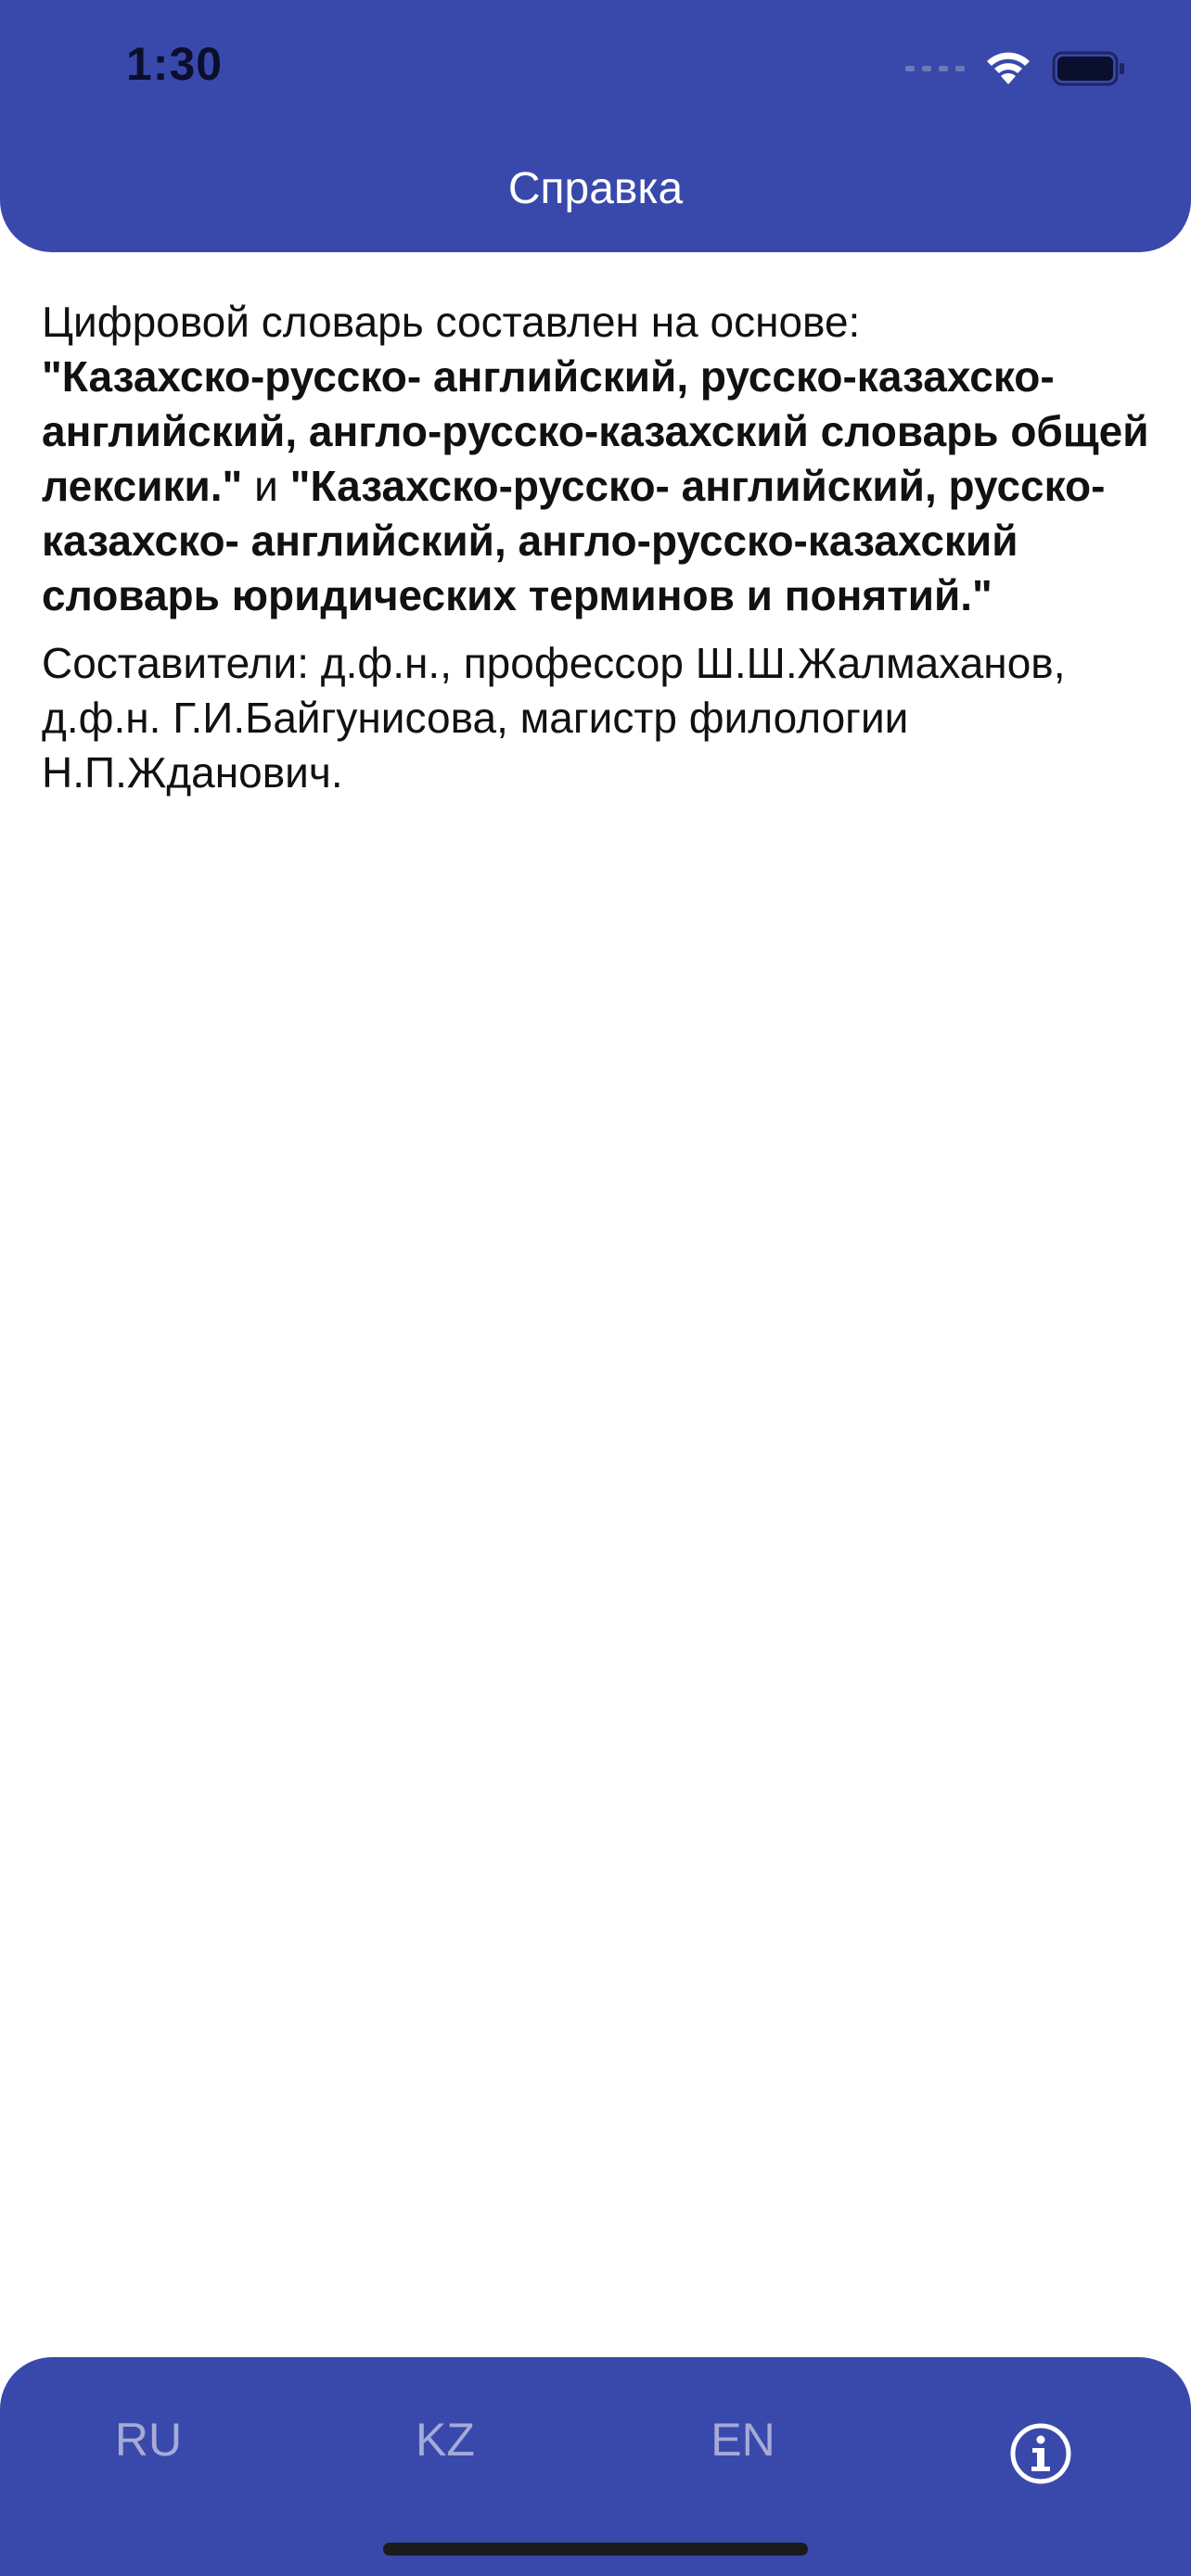 The height and width of the screenshot is (2576, 1191). I want to click on info-icon, so click(1040, 2453).